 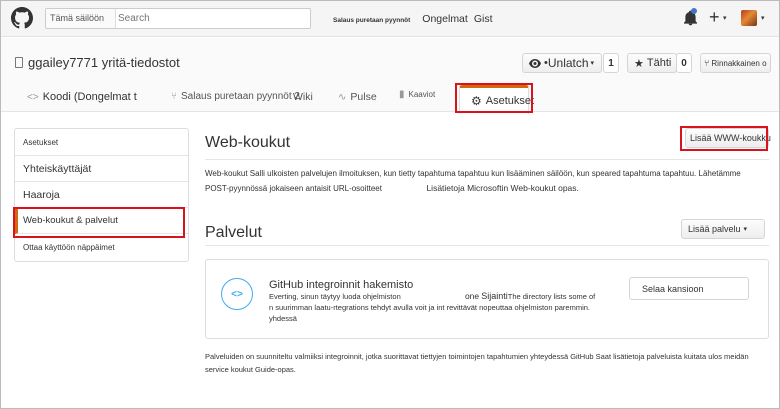 I want to click on sidebar-item-collaborators: Yhteiskäyttäjät, so click(x=101, y=169).